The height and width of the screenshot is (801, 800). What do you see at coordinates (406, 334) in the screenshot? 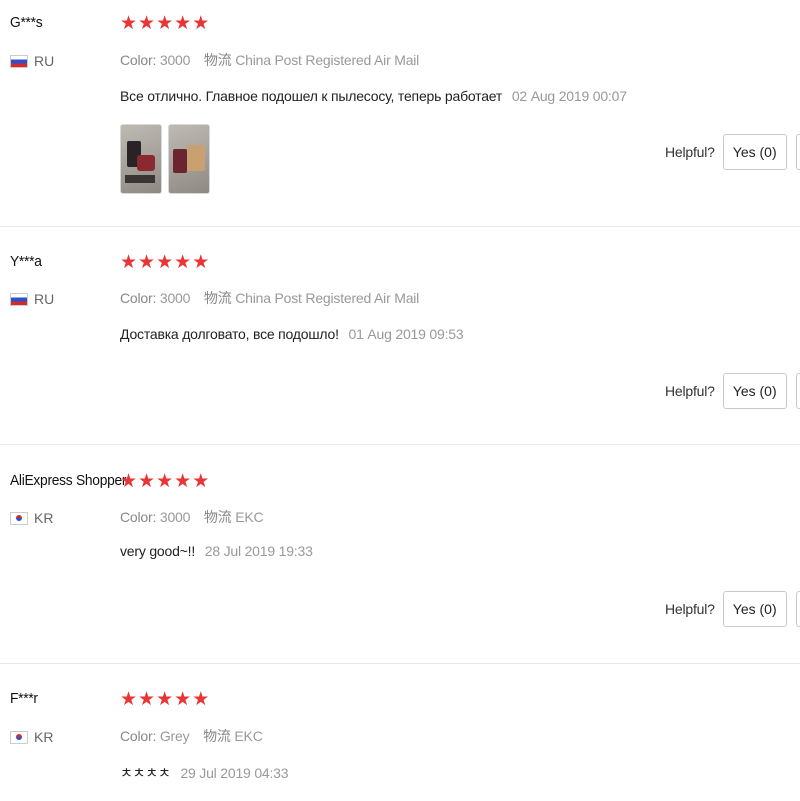
I see `review-date: 01 Aug 2019 09:53` at bounding box center [406, 334].